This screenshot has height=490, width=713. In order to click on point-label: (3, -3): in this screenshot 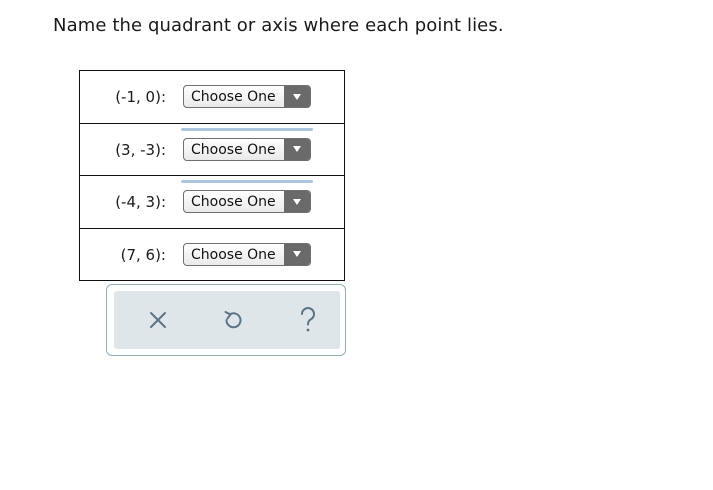, I will do `click(140, 149)`.